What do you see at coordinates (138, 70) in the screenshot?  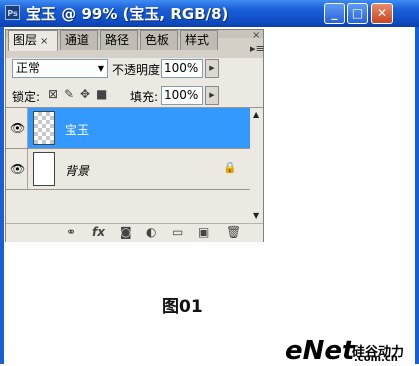 I see `opacity-label: 不透明度:` at bounding box center [138, 70].